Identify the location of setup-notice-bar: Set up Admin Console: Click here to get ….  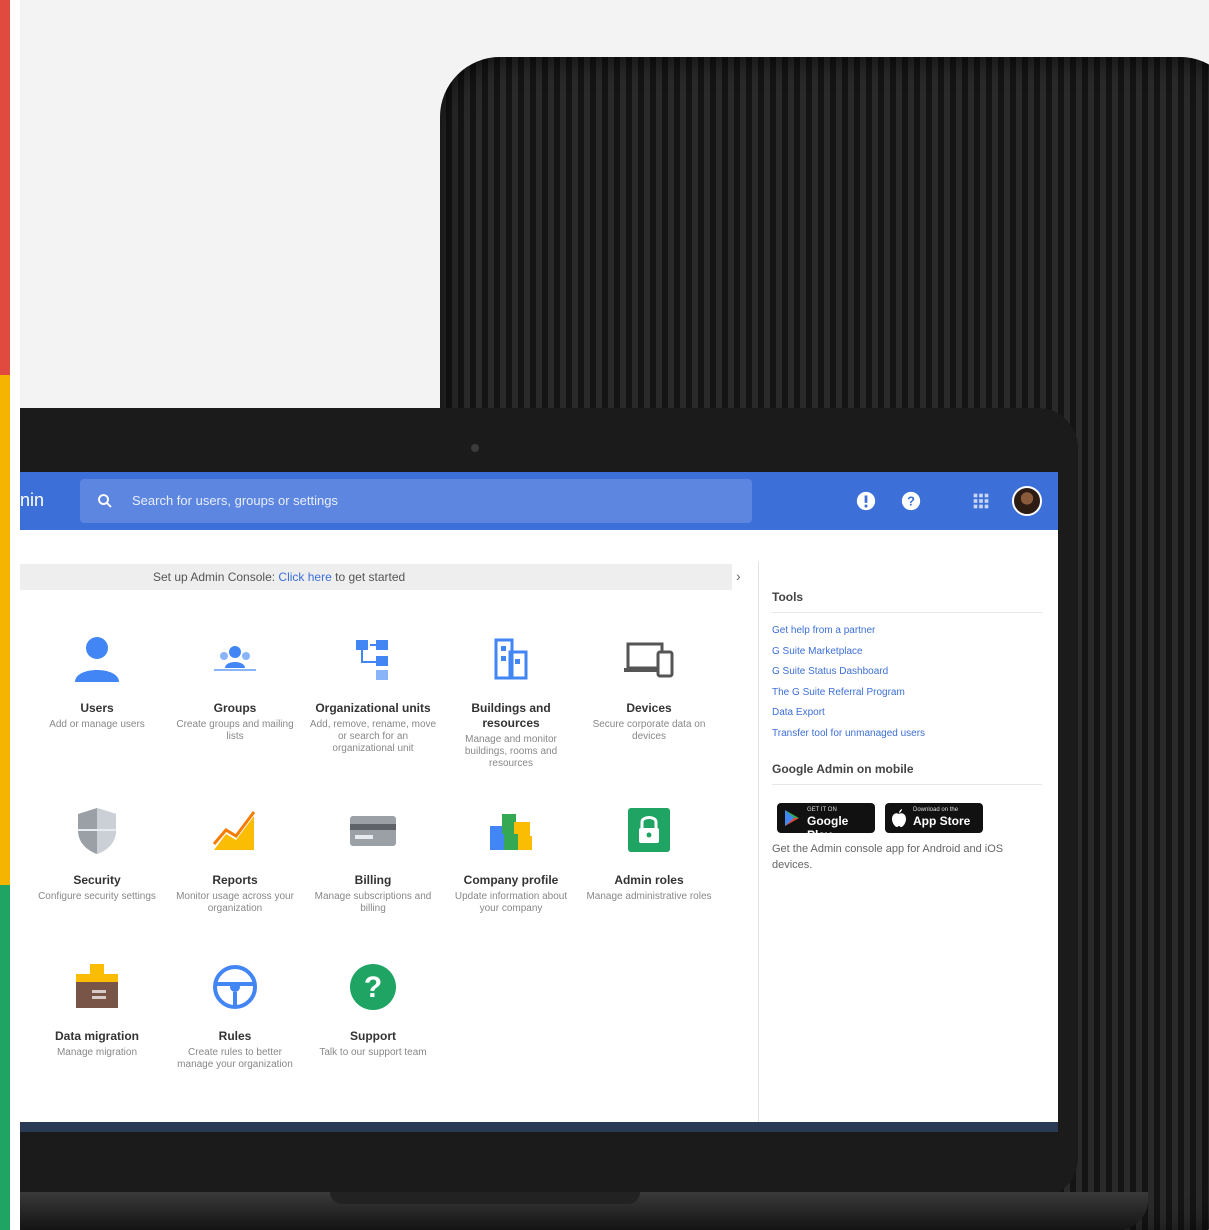
(376, 577).